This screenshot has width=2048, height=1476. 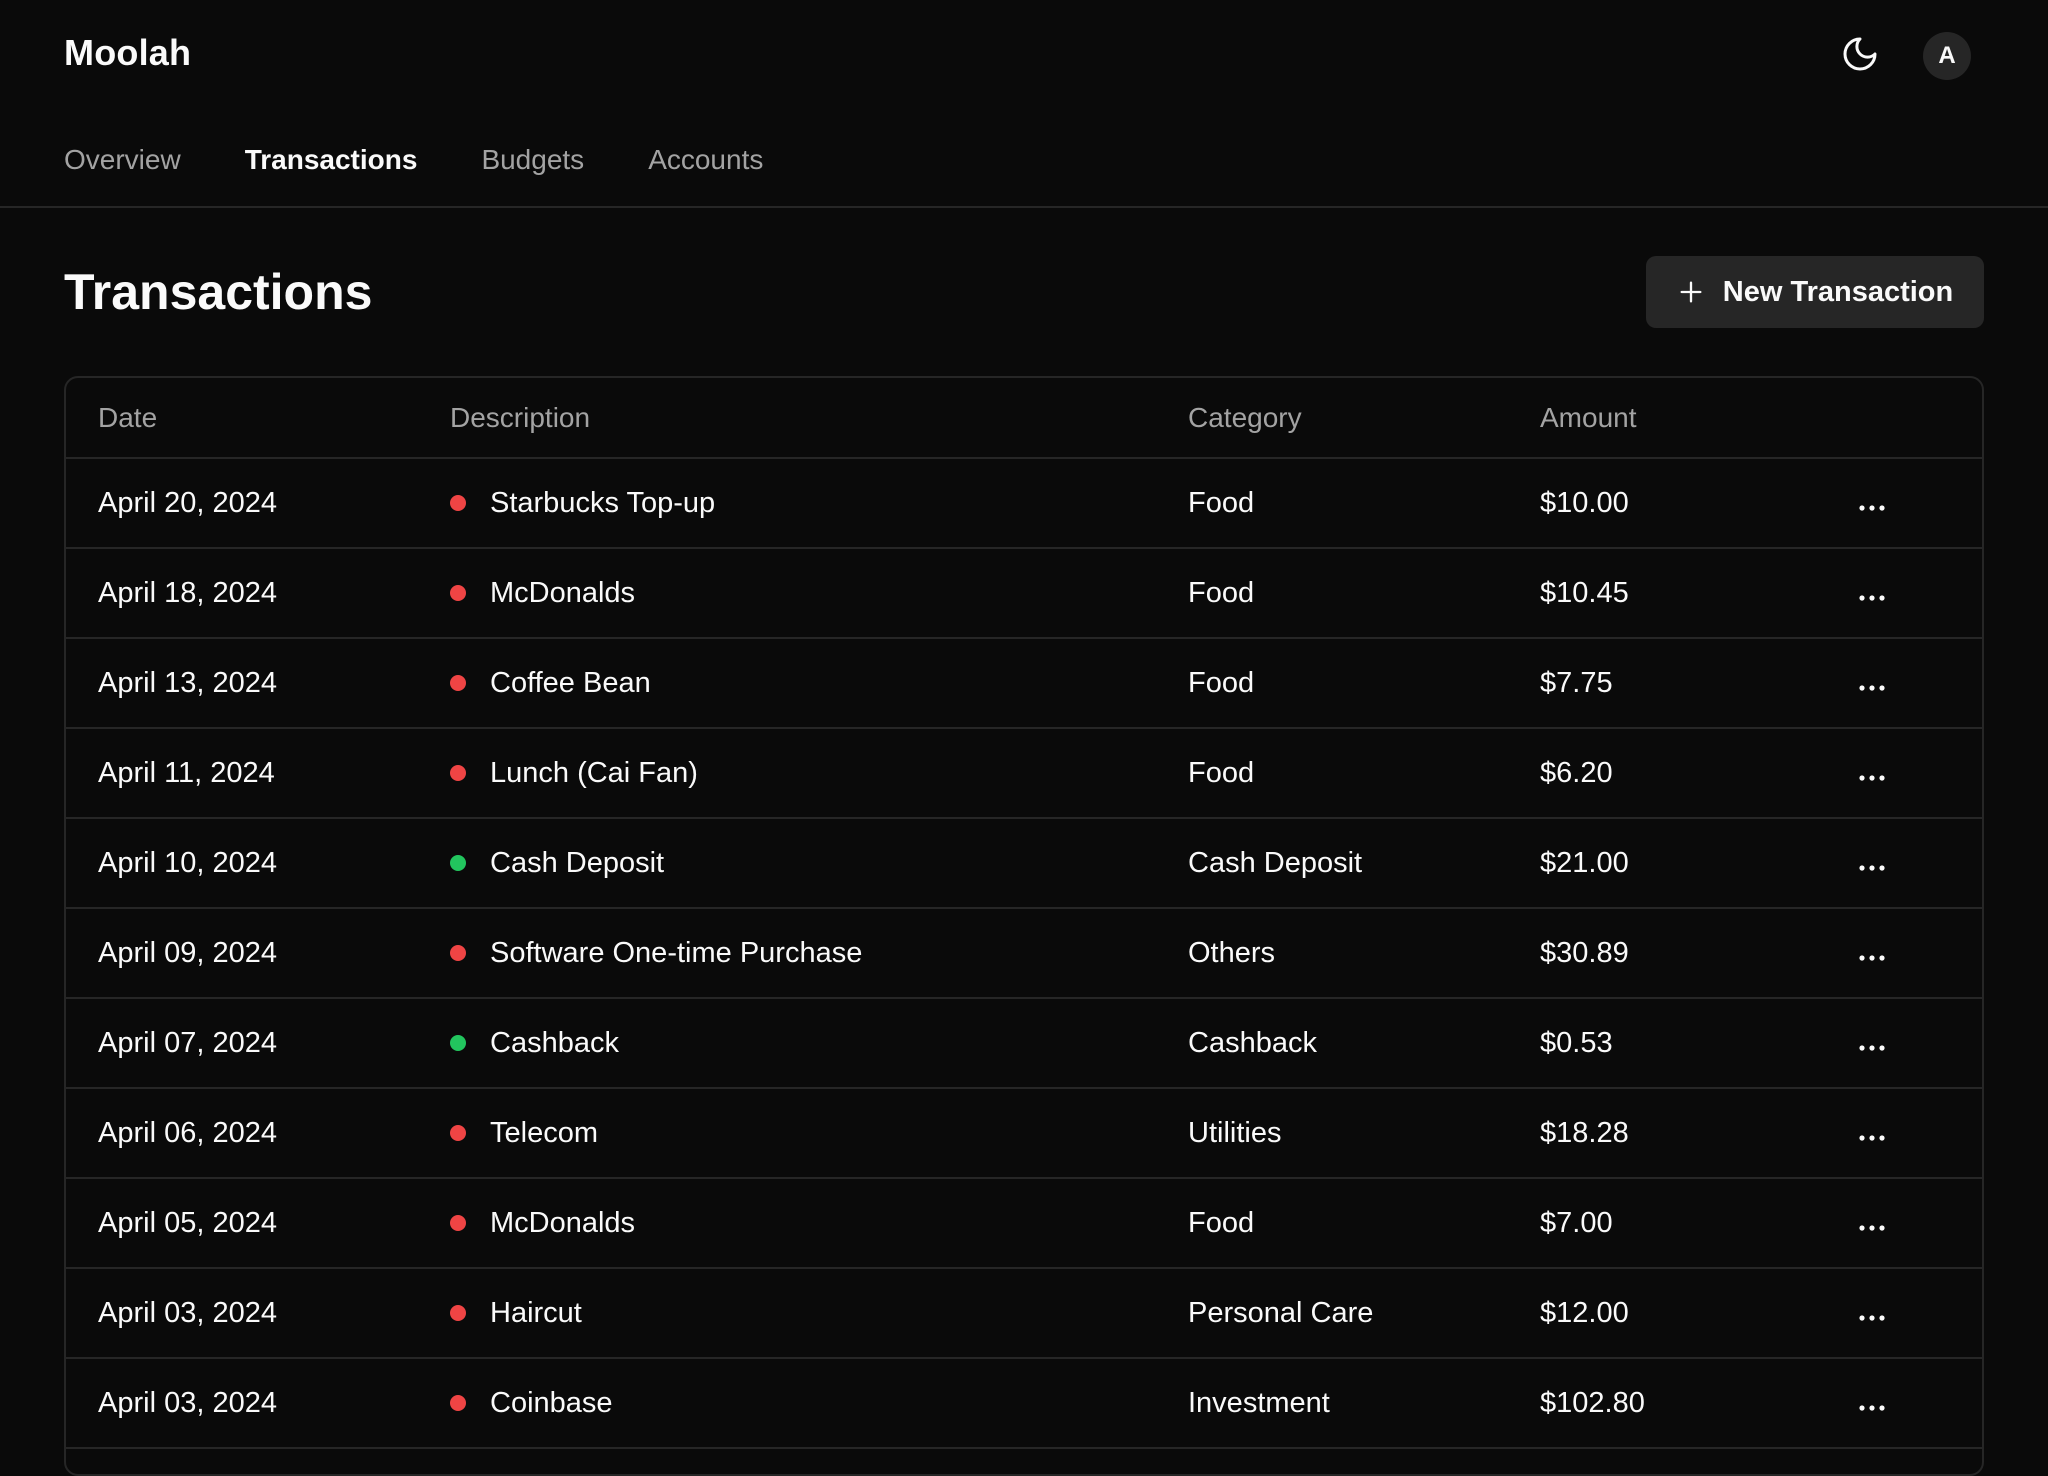 I want to click on transaction-description: Lunch (Cai Fan), so click(x=594, y=772).